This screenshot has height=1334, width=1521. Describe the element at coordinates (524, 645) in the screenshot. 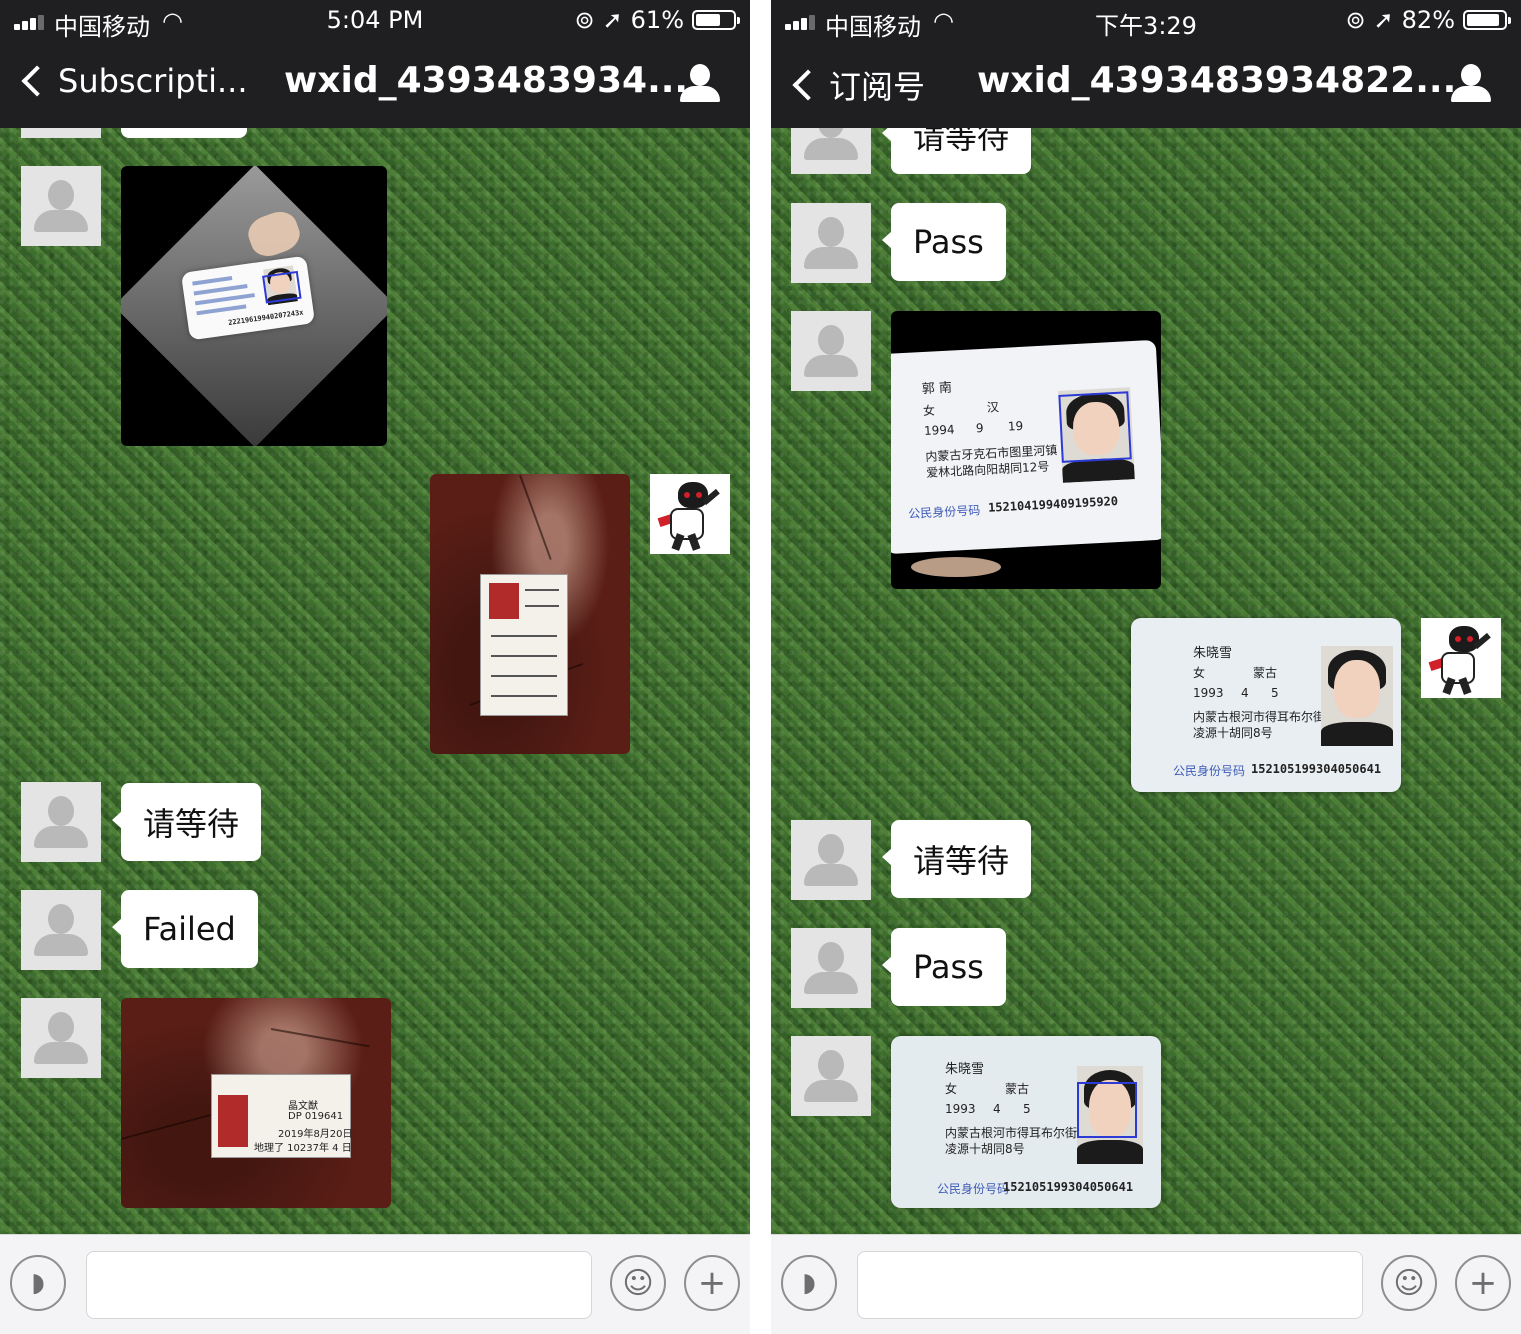

I see `paper-card` at that location.